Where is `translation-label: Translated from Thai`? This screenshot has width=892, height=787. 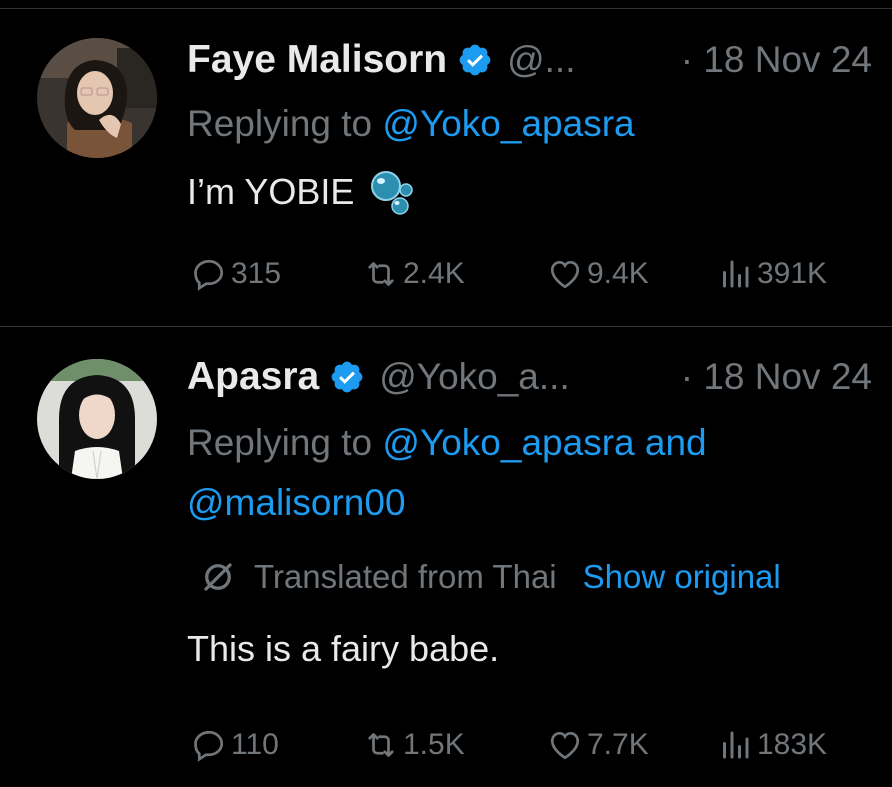
translation-label: Translated from Thai is located at coordinates (405, 576).